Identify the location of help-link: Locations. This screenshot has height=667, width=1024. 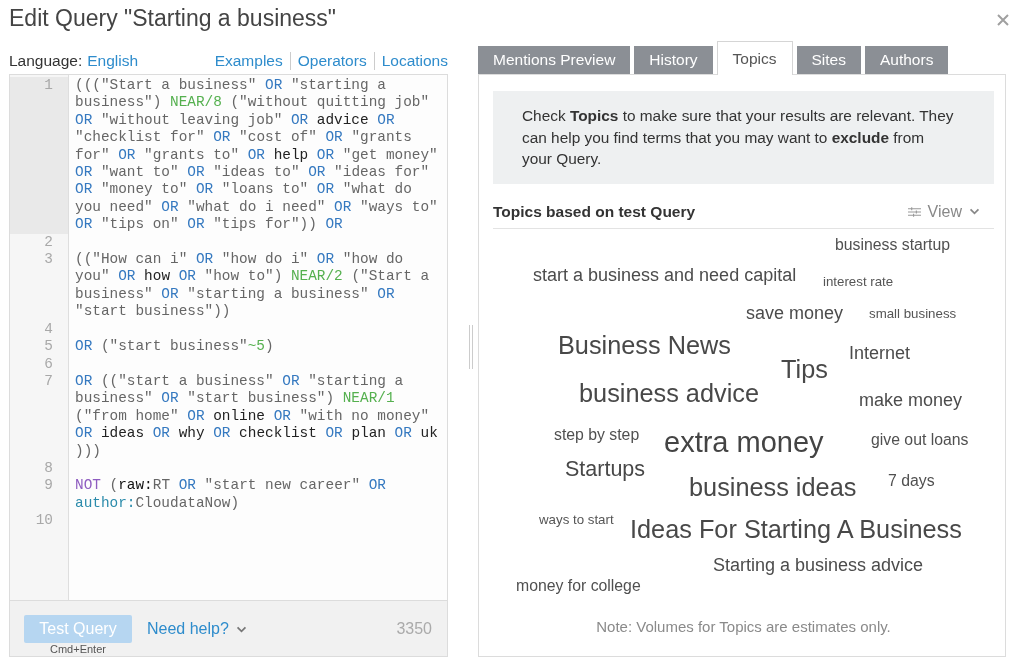
(410, 61).